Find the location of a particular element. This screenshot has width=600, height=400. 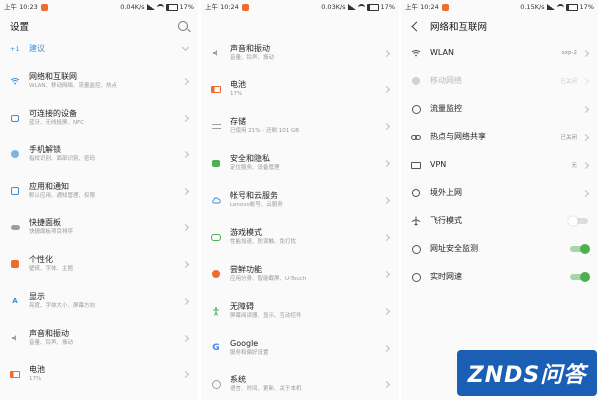

item-label: VPN is located at coordinates (438, 164).